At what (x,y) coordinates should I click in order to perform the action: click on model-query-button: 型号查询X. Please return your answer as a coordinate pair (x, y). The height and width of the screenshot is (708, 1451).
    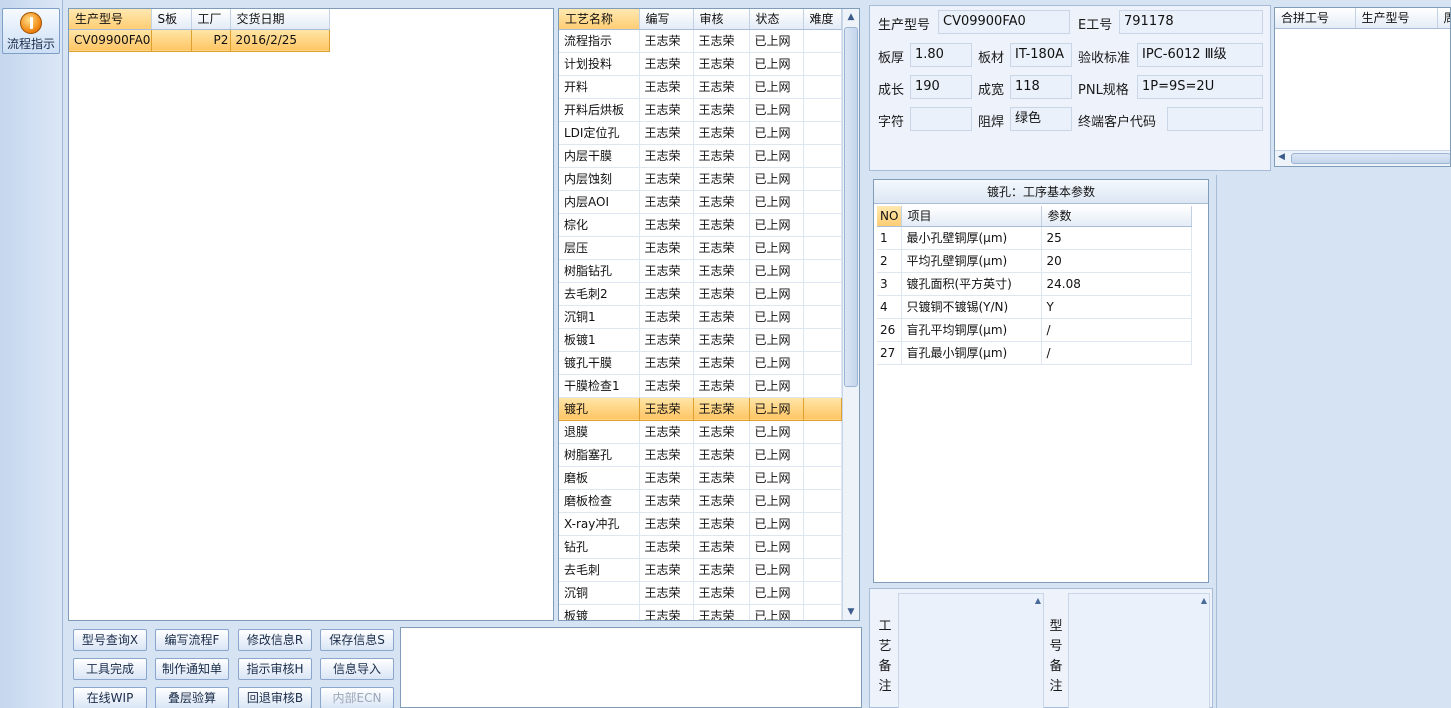
    Looking at the image, I should click on (110, 640).